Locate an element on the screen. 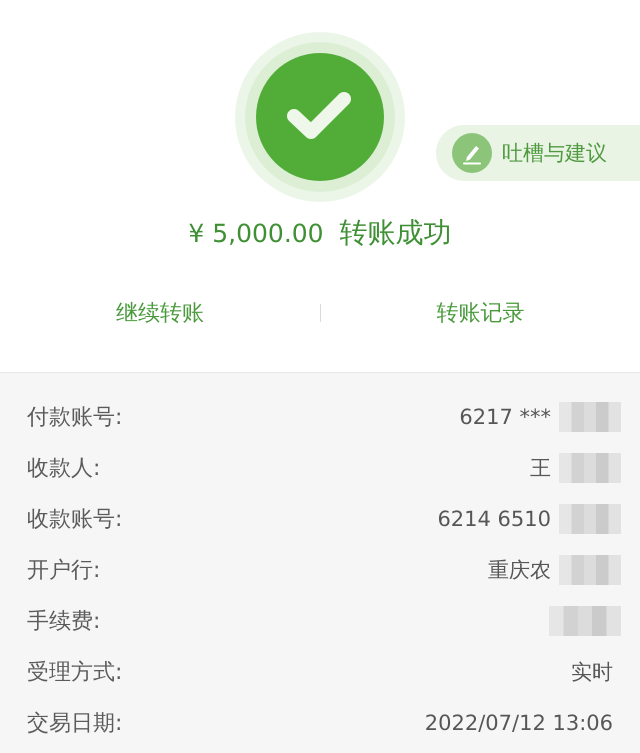 This screenshot has height=753, width=640. feedback-button: 吐槽与建议 is located at coordinates (538, 153).